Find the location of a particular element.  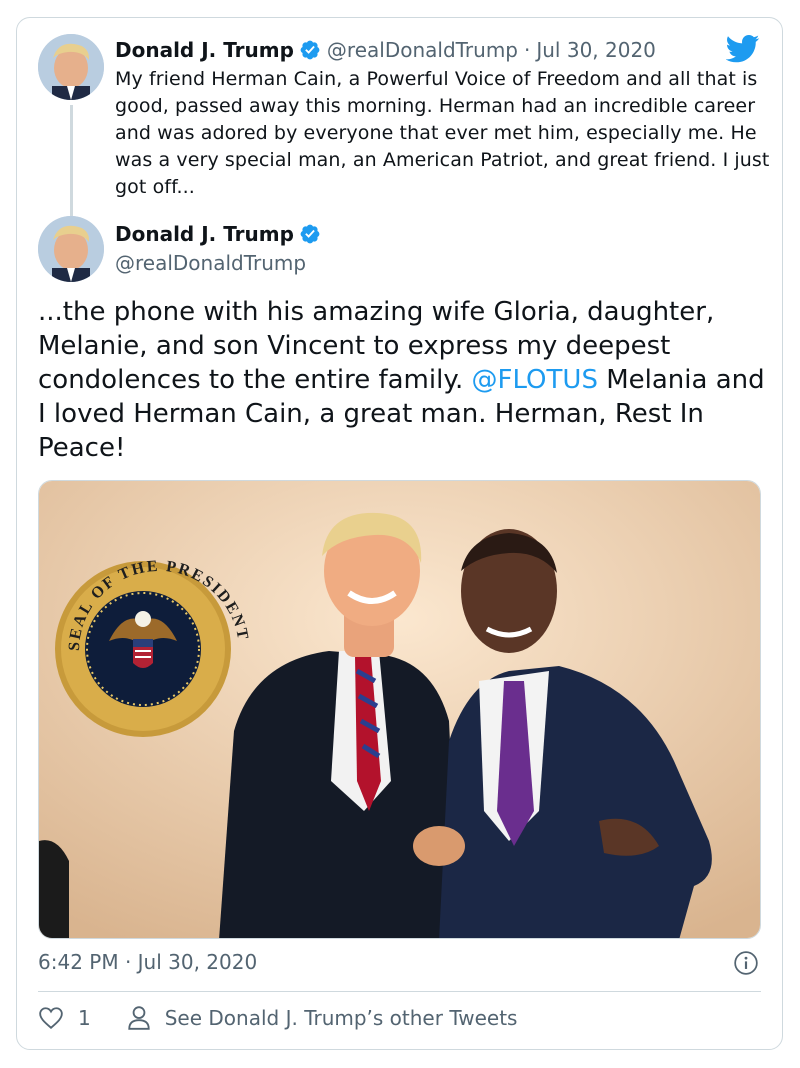

like-count: 1 is located at coordinates (84, 1018).